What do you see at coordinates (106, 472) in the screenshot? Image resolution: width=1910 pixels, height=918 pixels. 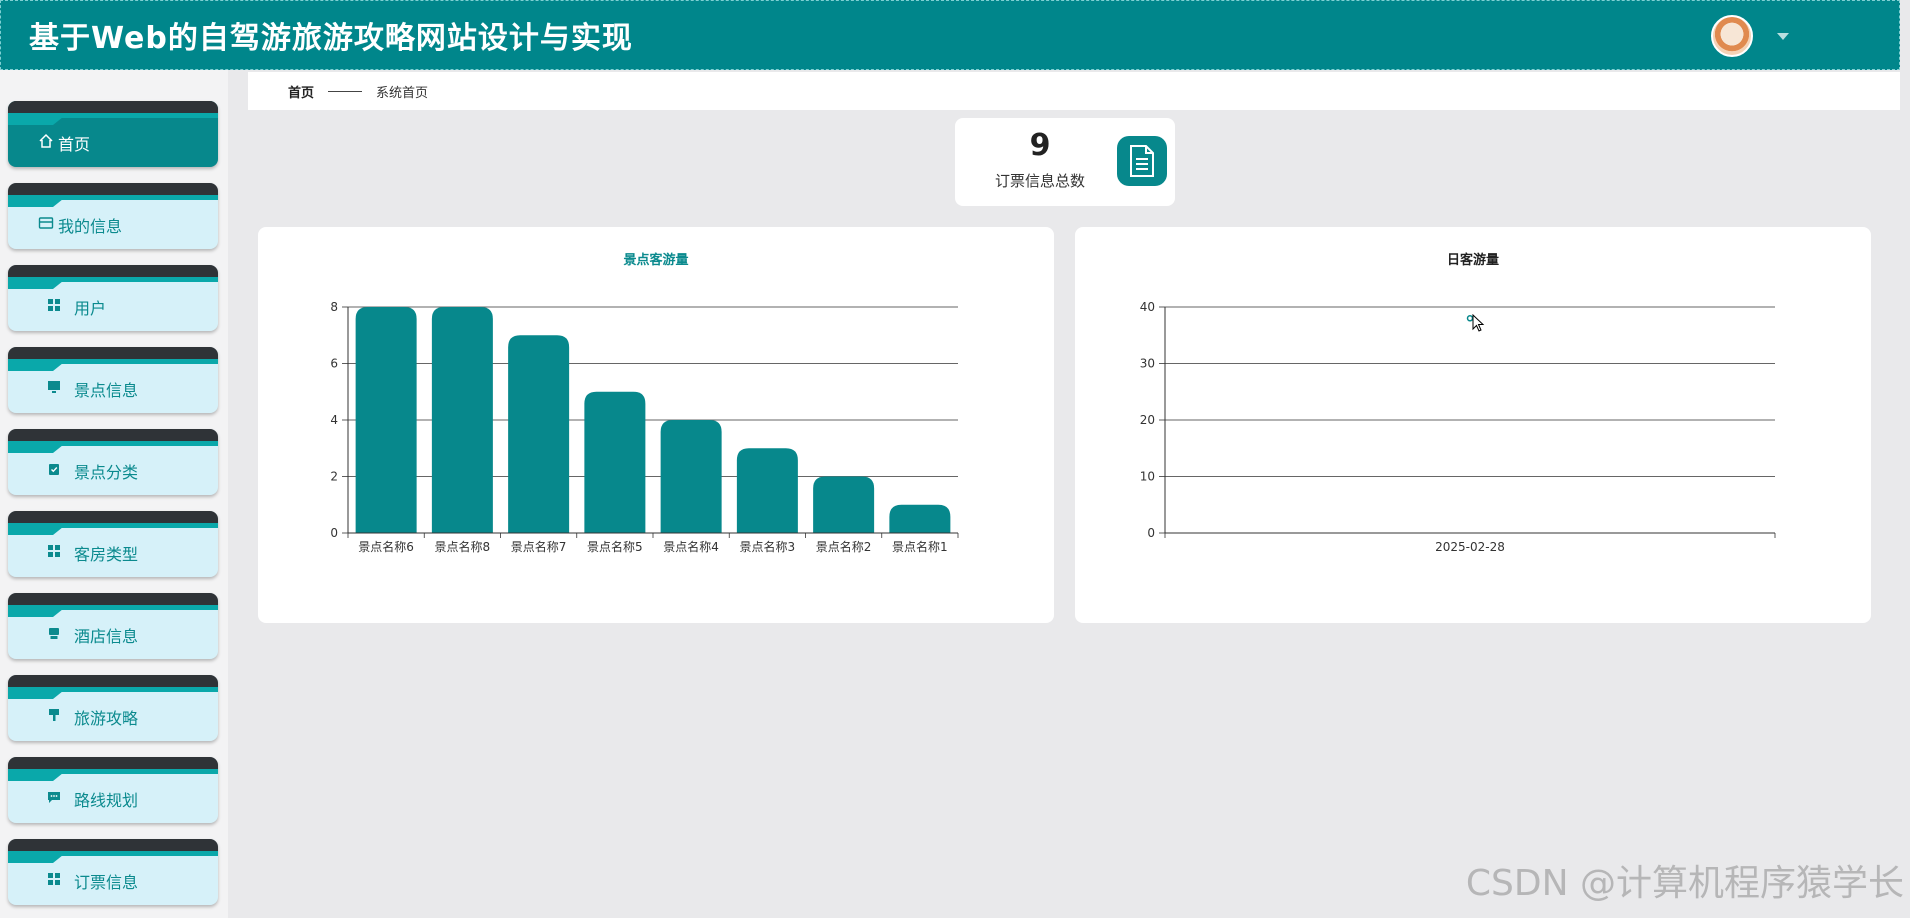 I see `sidebar-item-label: 景点分类` at bounding box center [106, 472].